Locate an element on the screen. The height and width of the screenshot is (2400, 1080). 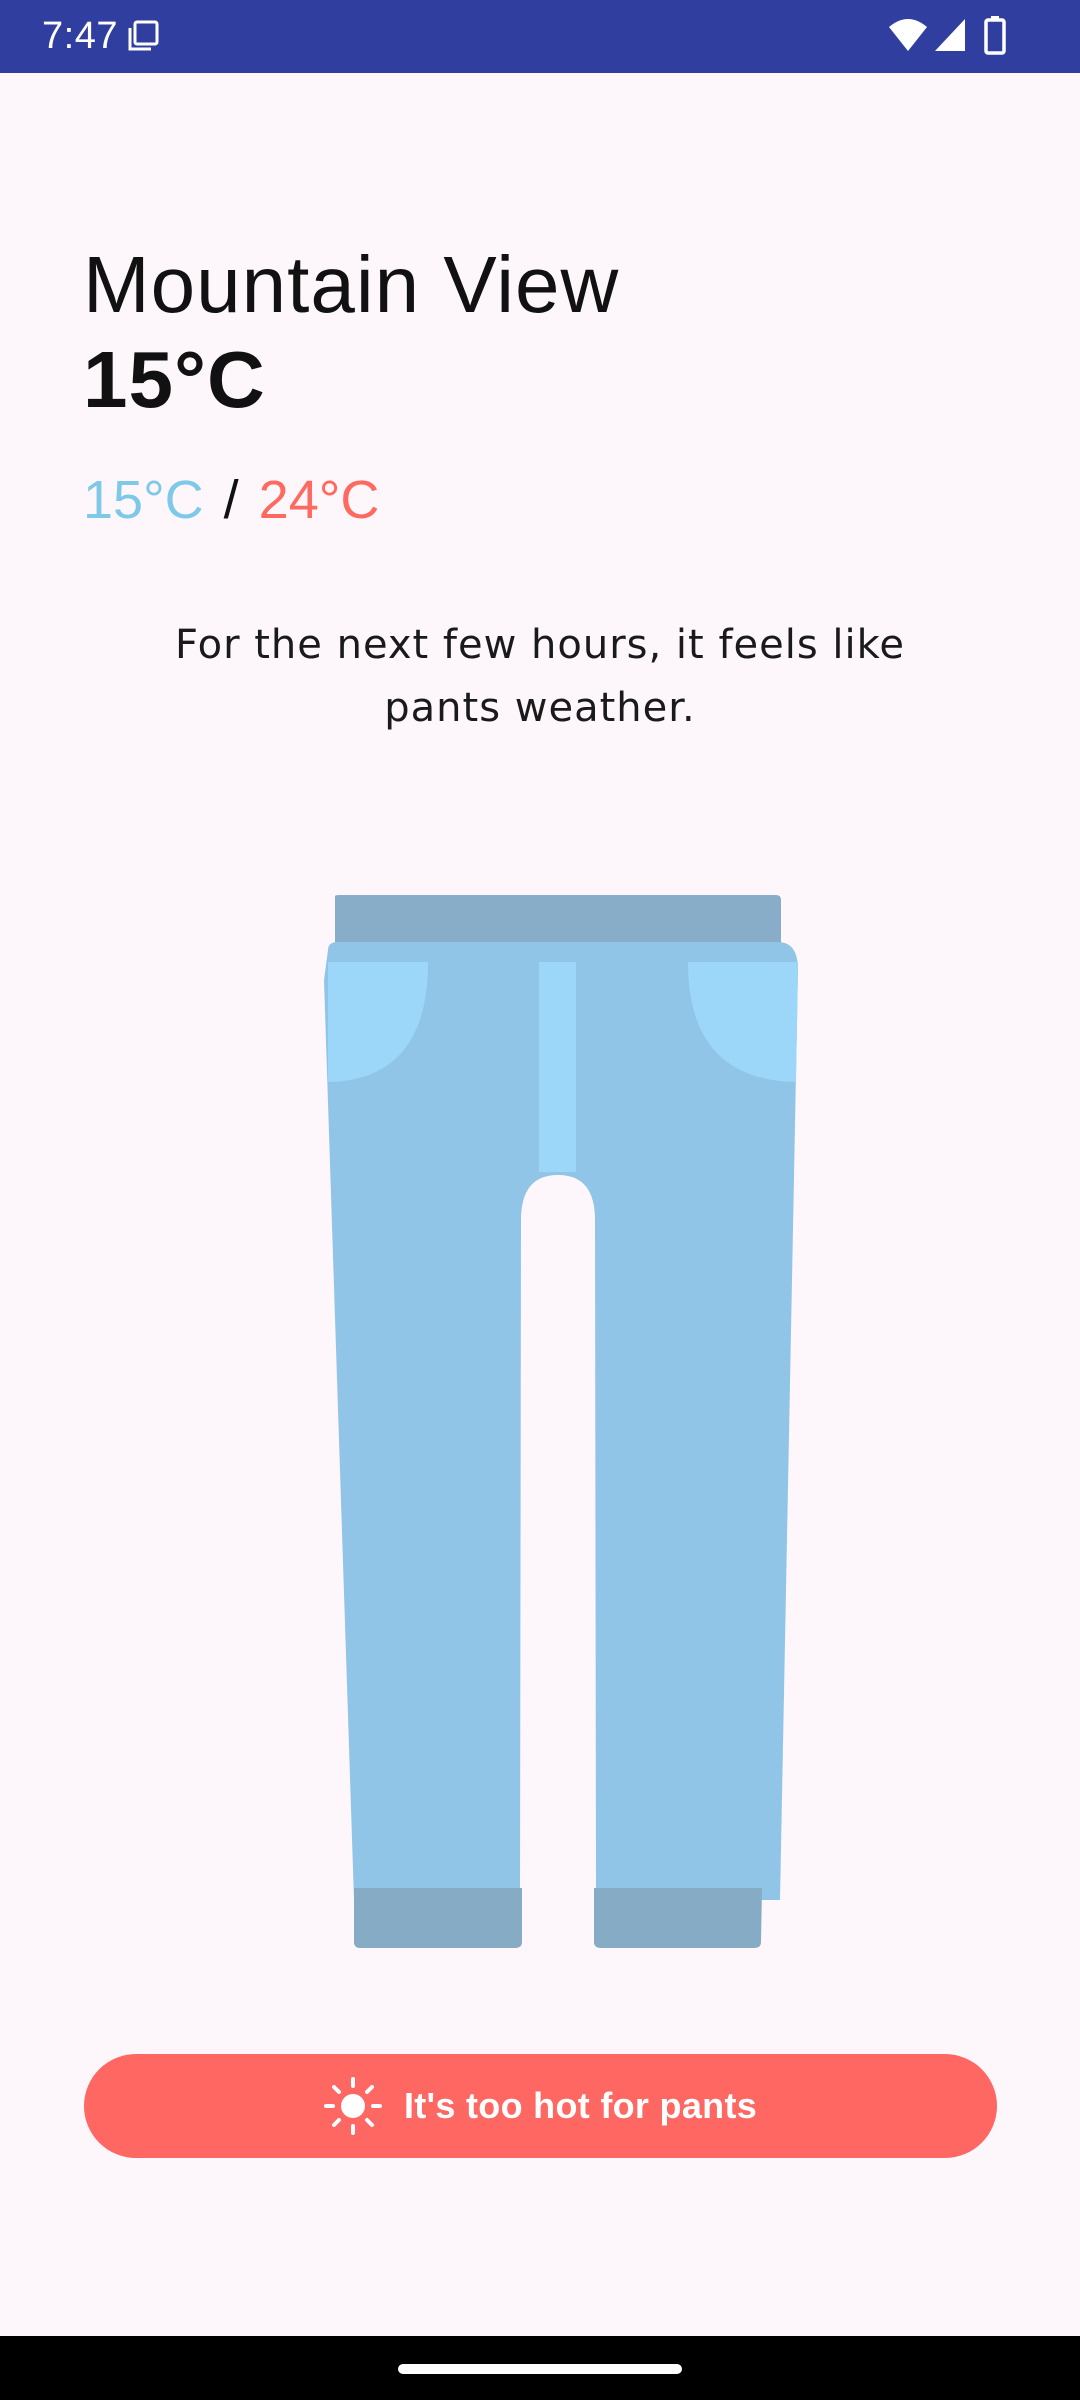
home-gesture-handle is located at coordinates (540, 2369).